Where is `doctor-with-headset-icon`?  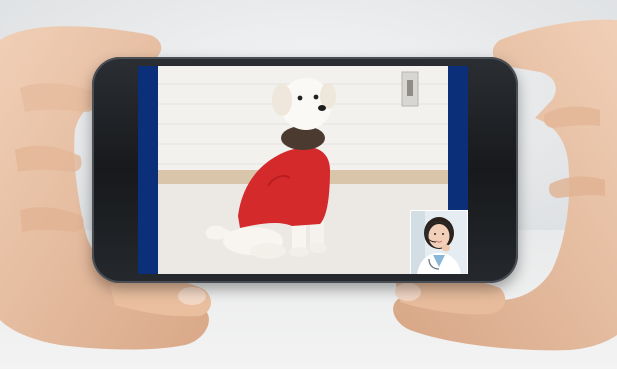 doctor-with-headset-icon is located at coordinates (439, 242).